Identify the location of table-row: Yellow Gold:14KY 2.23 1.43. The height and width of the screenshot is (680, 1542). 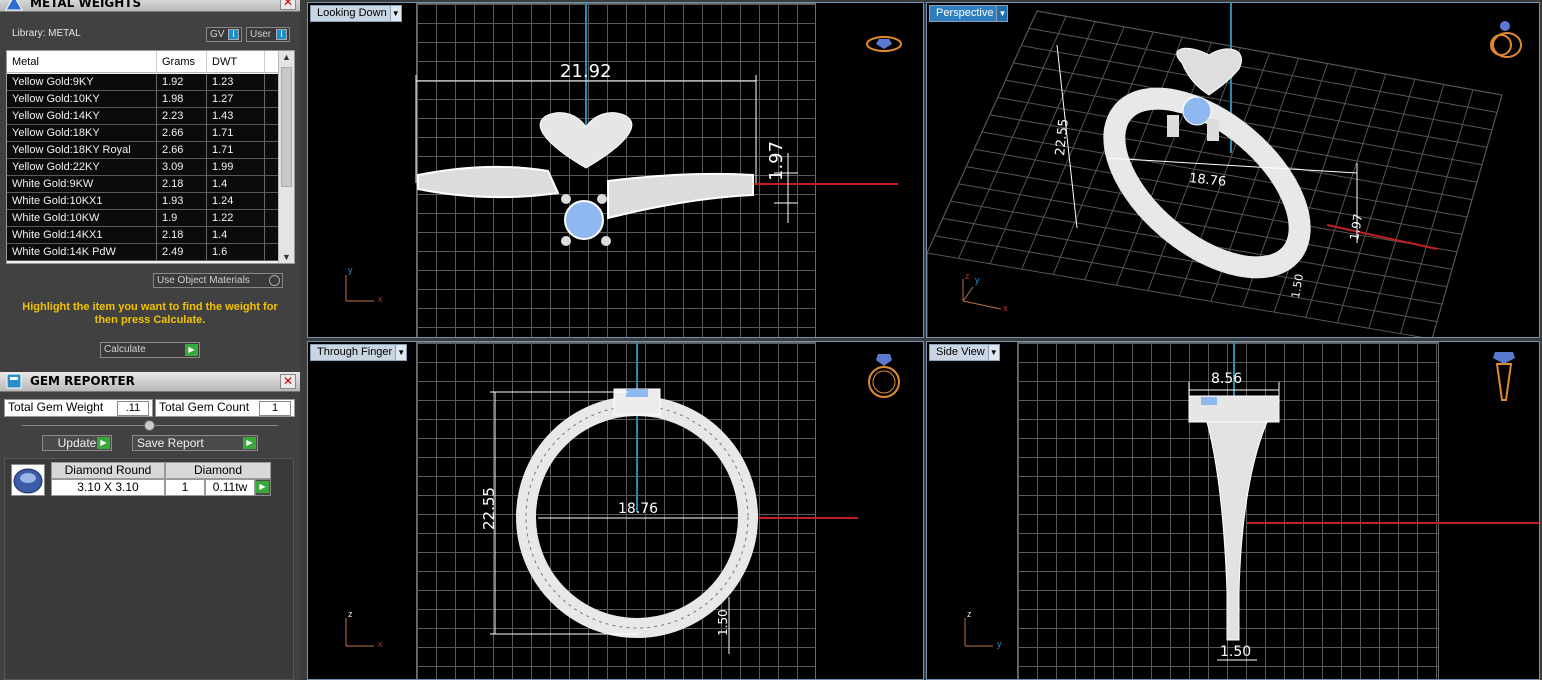
(143, 116).